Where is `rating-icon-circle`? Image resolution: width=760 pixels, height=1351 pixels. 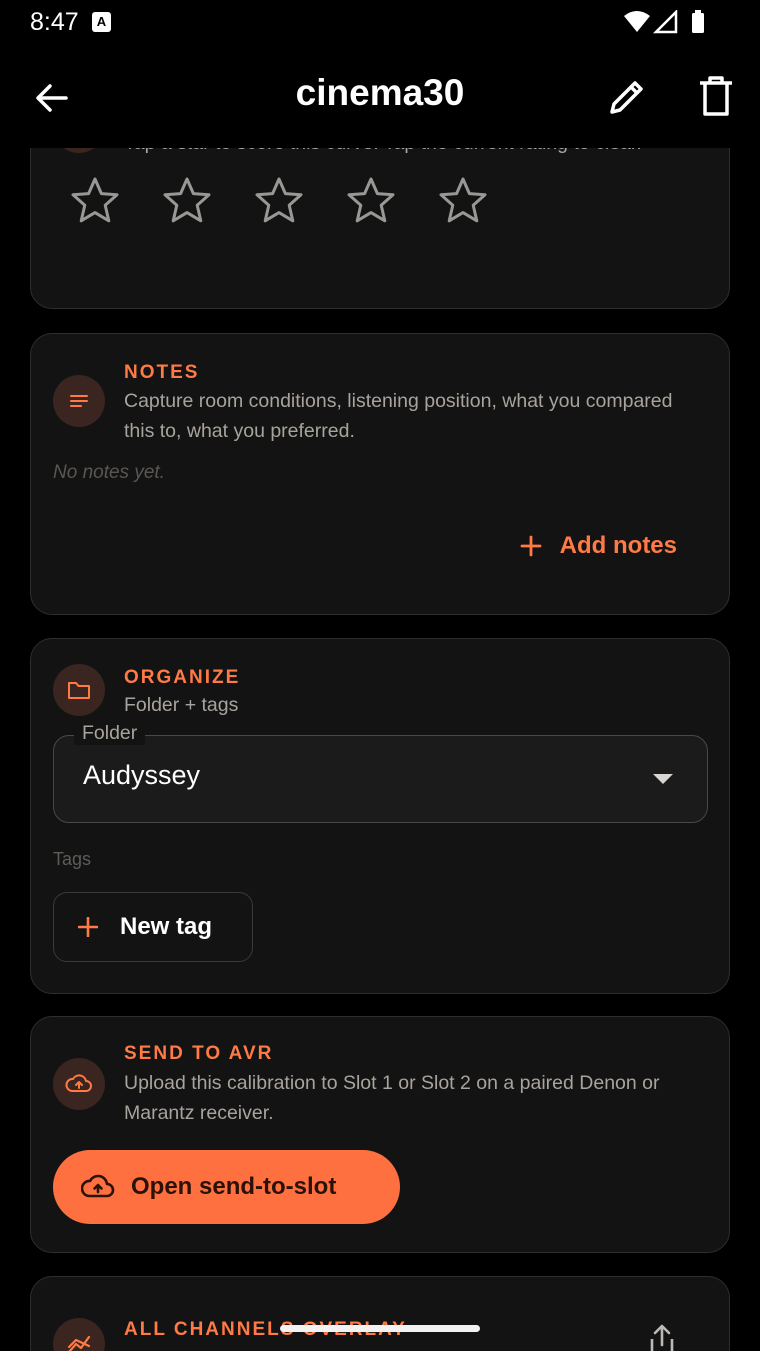 rating-icon-circle is located at coordinates (79, 150).